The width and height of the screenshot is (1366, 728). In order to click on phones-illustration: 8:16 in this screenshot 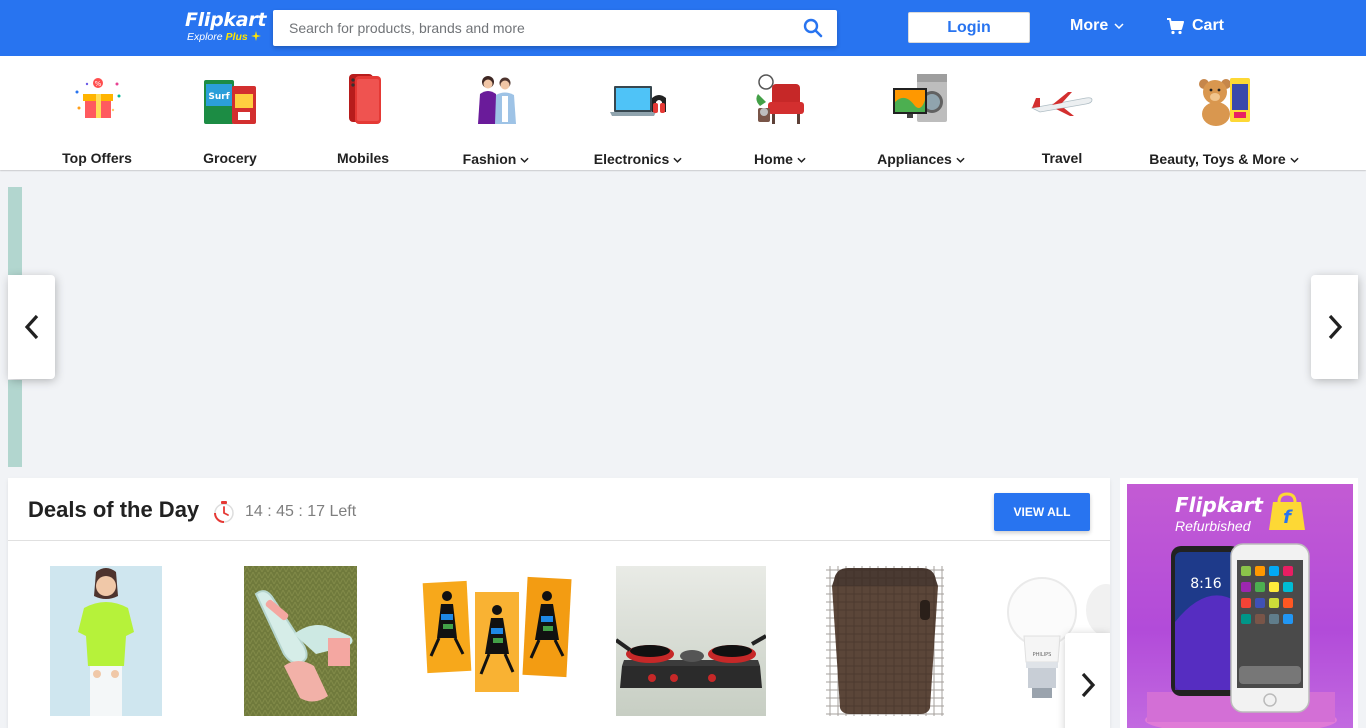, I will do `click(1241, 635)`.